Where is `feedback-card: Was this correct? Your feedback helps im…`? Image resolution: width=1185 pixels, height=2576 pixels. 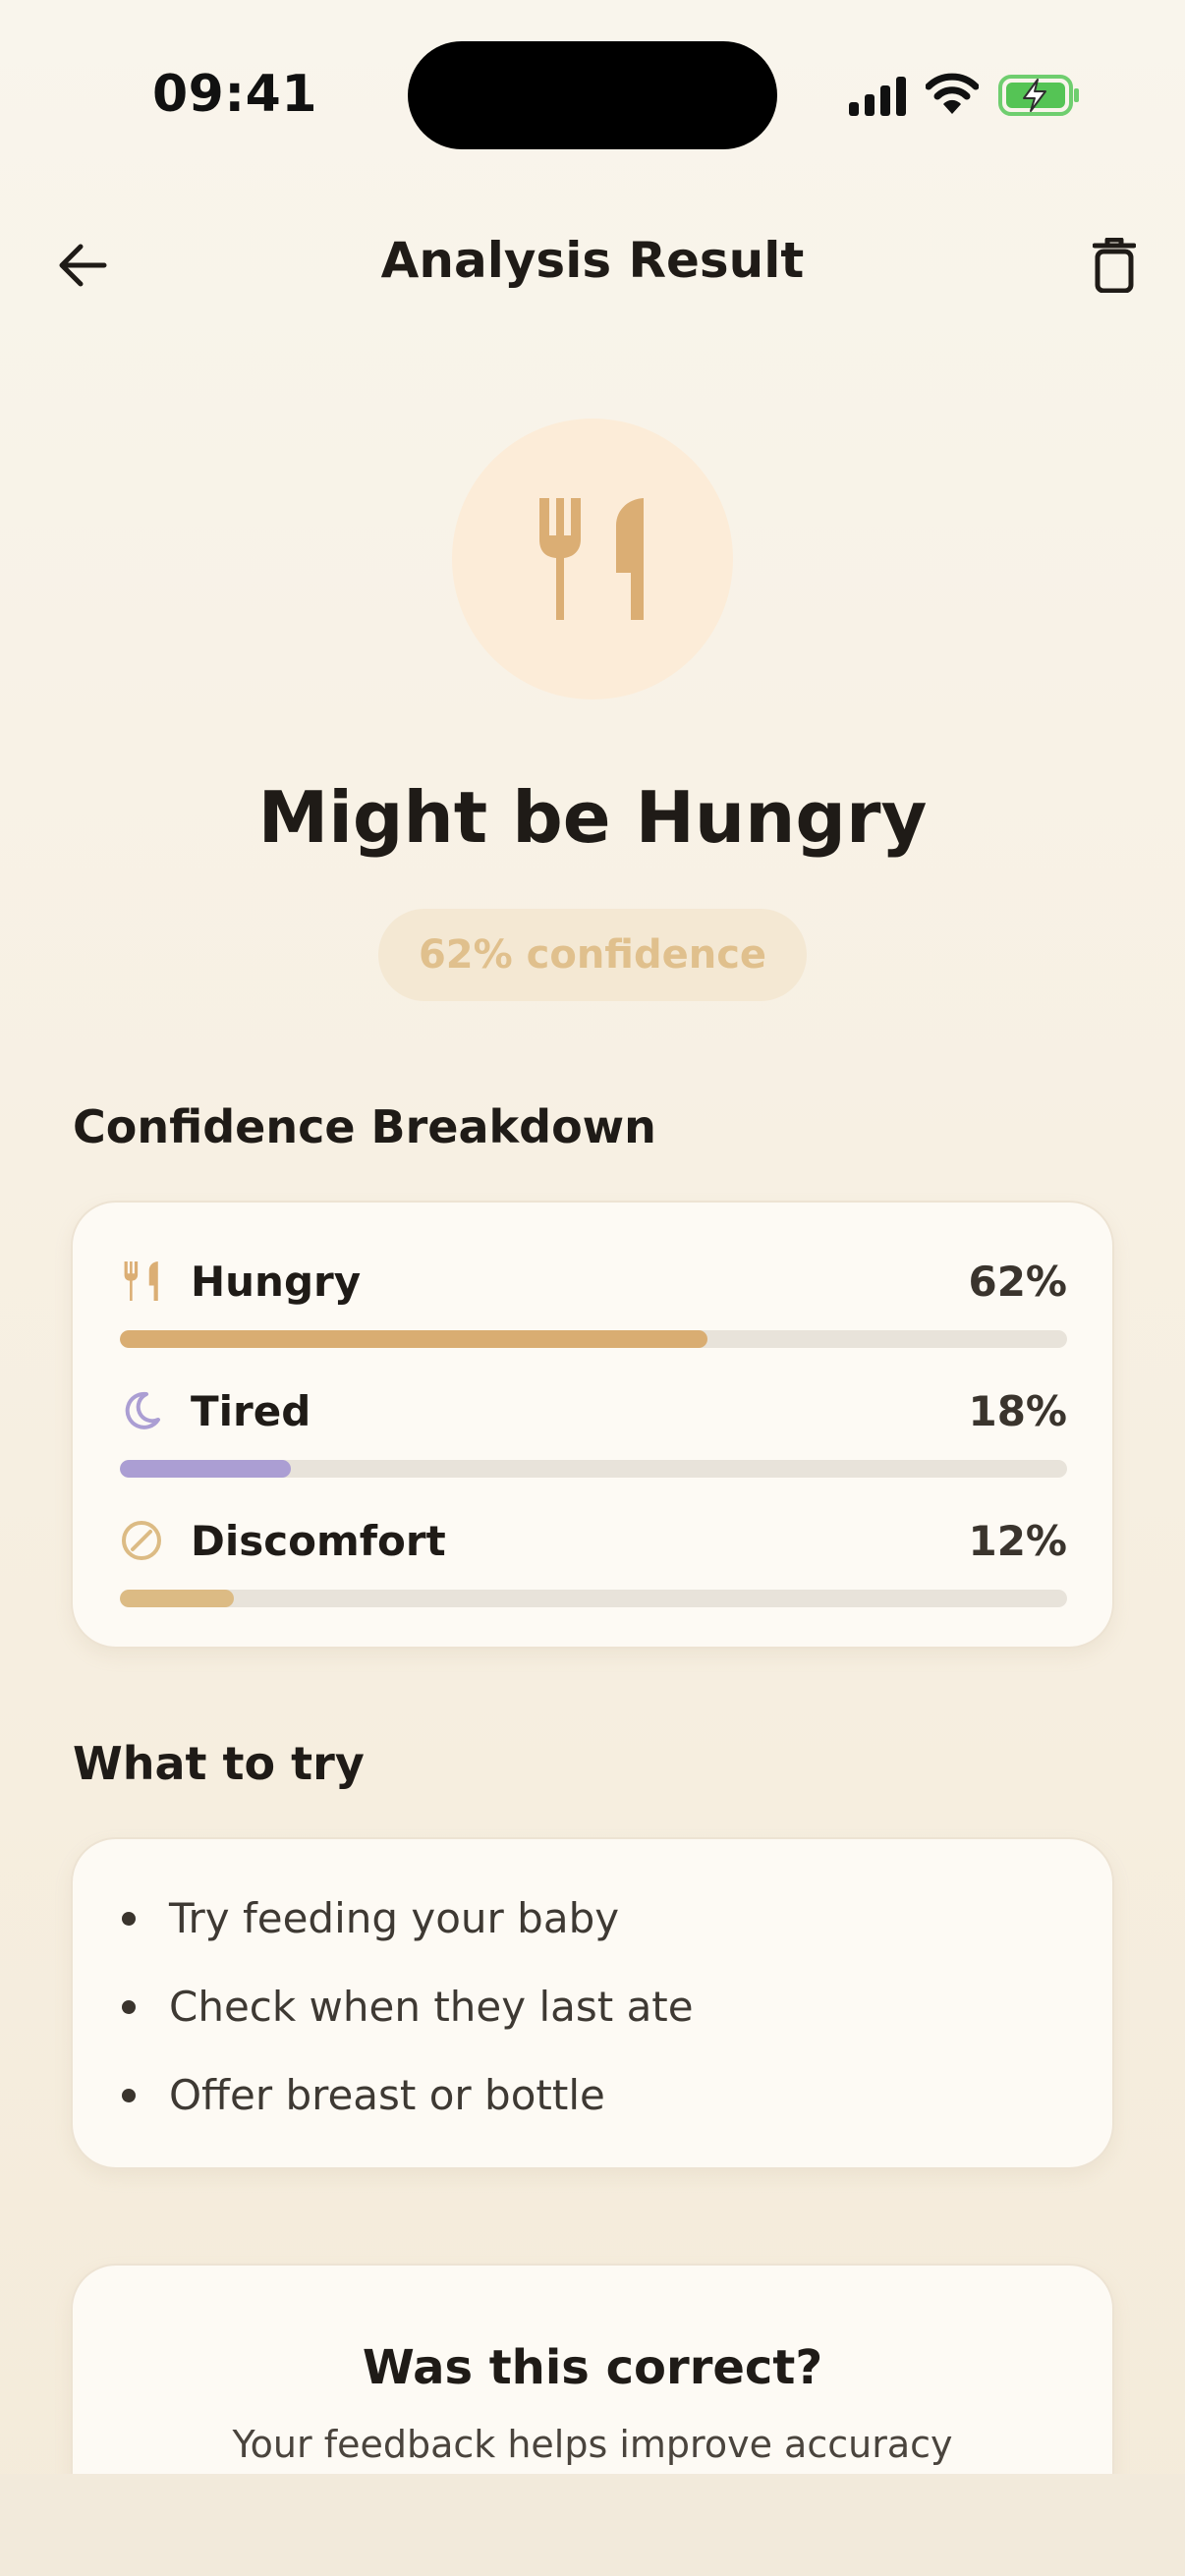
feedback-card: Was this correct? Your feedback helps im… is located at coordinates (592, 2369).